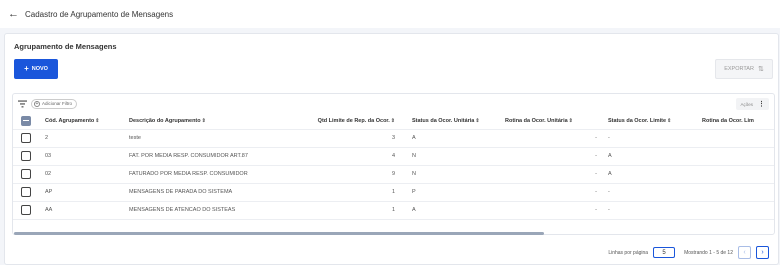 The width and height of the screenshot is (780, 265). Describe the element at coordinates (664, 252) in the screenshot. I see `rows-per-page-select: 5` at that location.